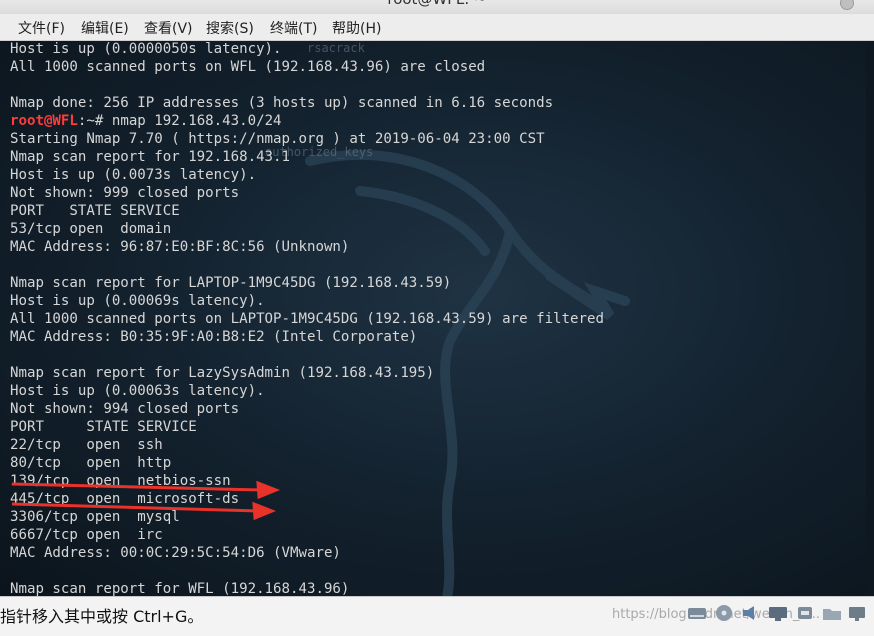 Image resolution: width=874 pixels, height=636 pixels. Describe the element at coordinates (125, 499) in the screenshot. I see `terminal-line: 445/tcp open microsoft-ds` at that location.